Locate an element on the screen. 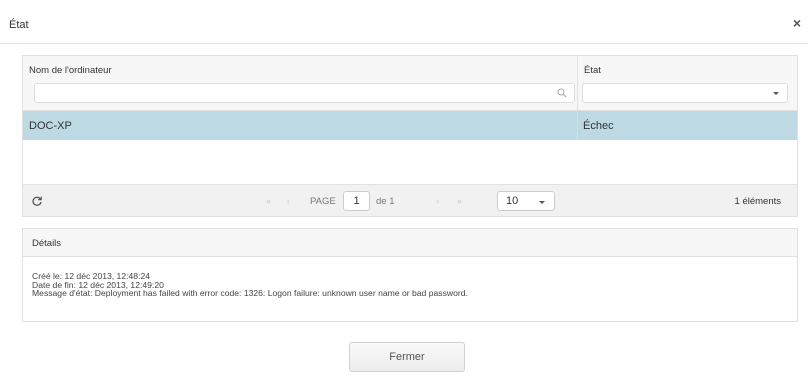 The width and height of the screenshot is (808, 384). page-total: de 1 is located at coordinates (385, 201).